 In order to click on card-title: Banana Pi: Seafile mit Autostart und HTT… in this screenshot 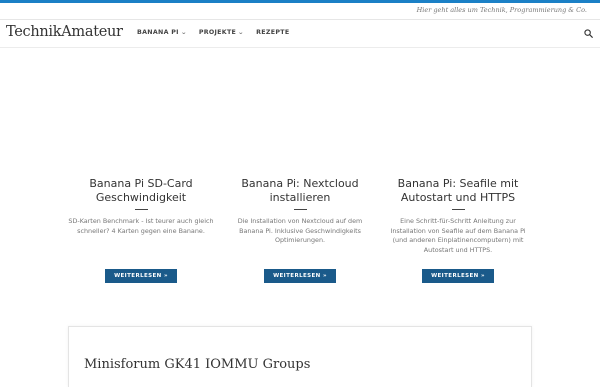, I will do `click(458, 190)`.